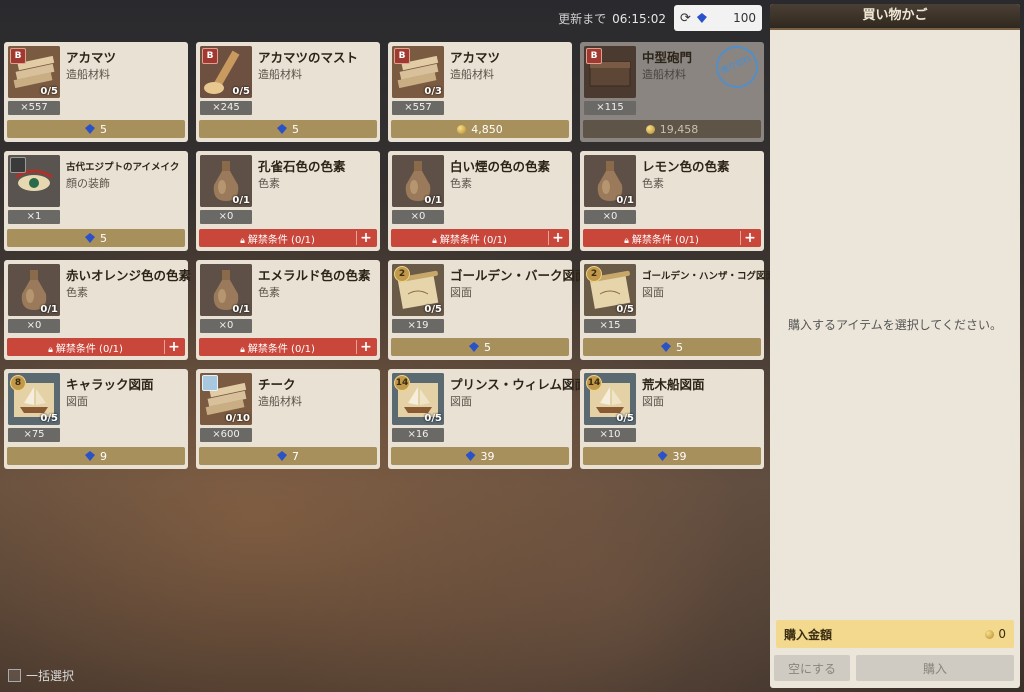 The image size is (1024, 692). I want to click on price-button: 9, so click(96, 456).